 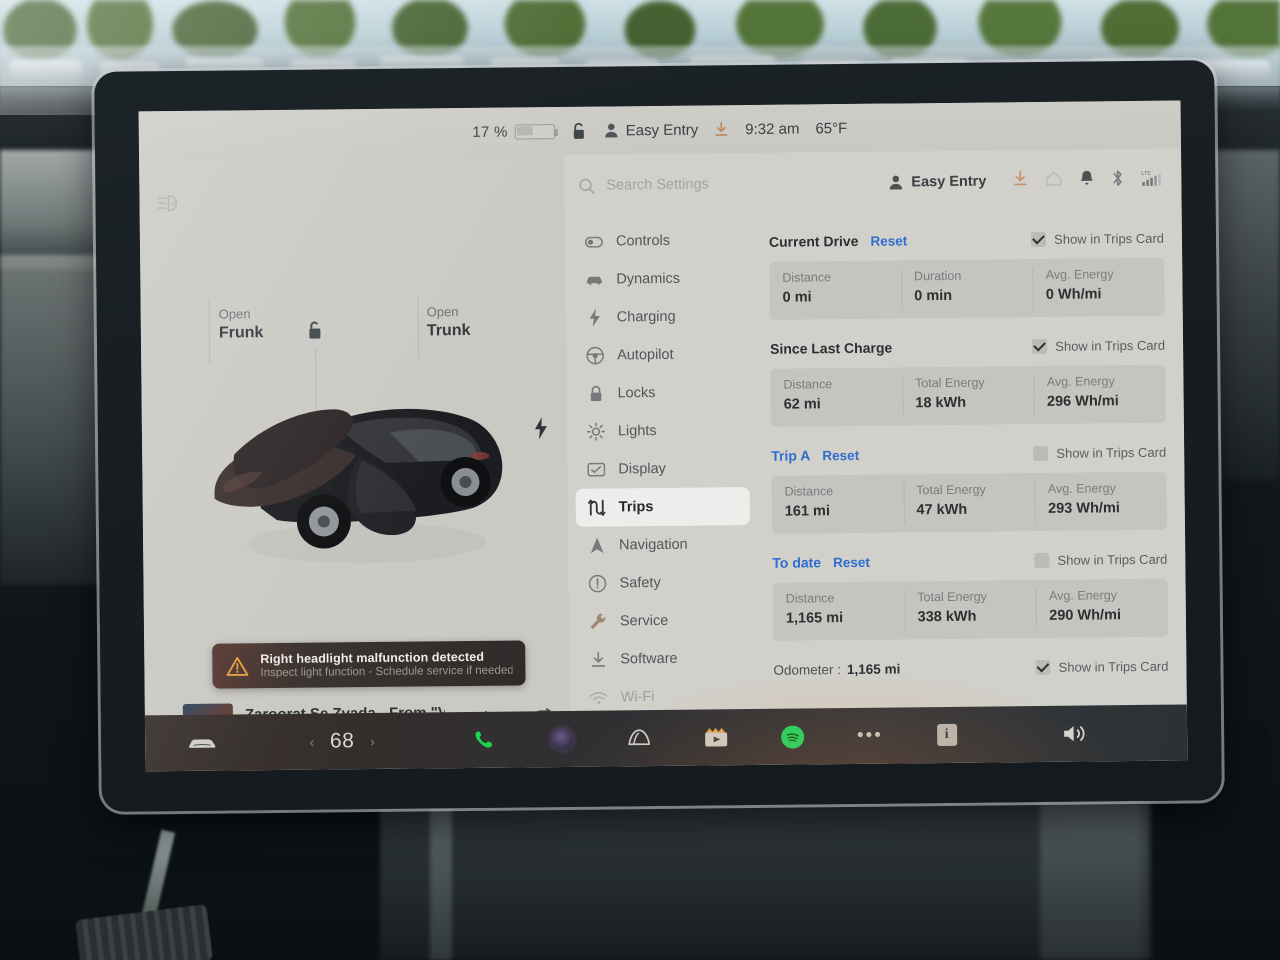 I want to click on sidebar-item-service: Service, so click(x=664, y=621).